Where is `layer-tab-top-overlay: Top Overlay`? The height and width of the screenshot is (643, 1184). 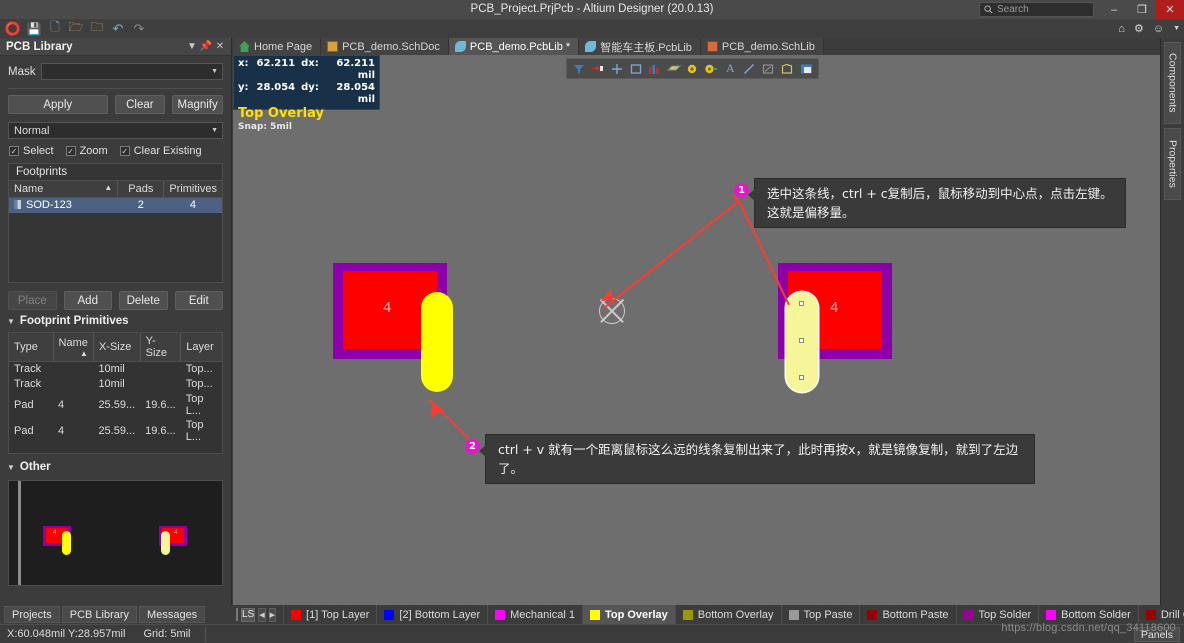
layer-tab-top-overlay: Top Overlay is located at coordinates (628, 614).